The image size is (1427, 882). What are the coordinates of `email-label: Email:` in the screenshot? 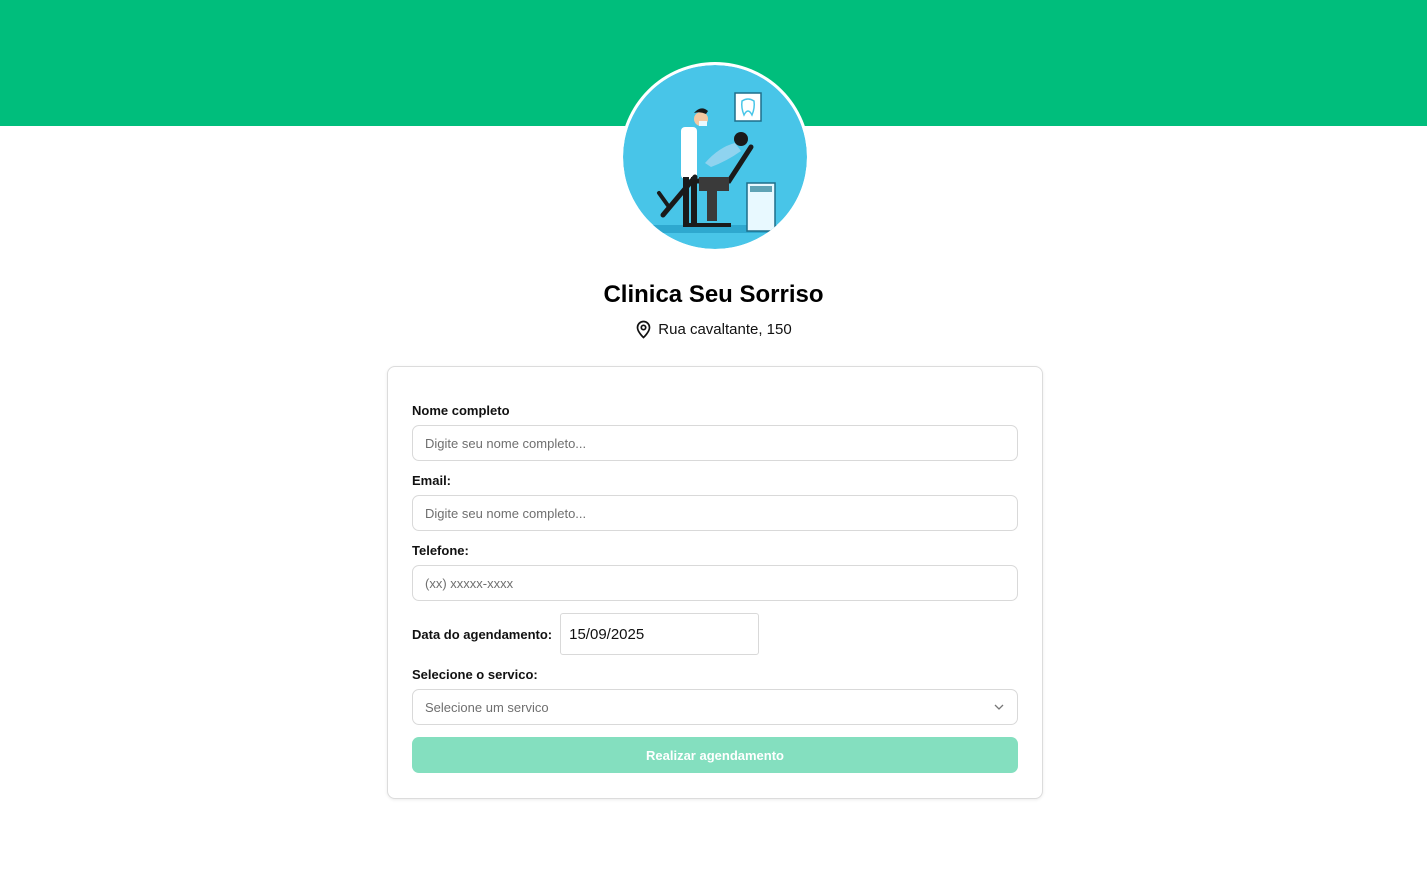 It's located at (432, 480).